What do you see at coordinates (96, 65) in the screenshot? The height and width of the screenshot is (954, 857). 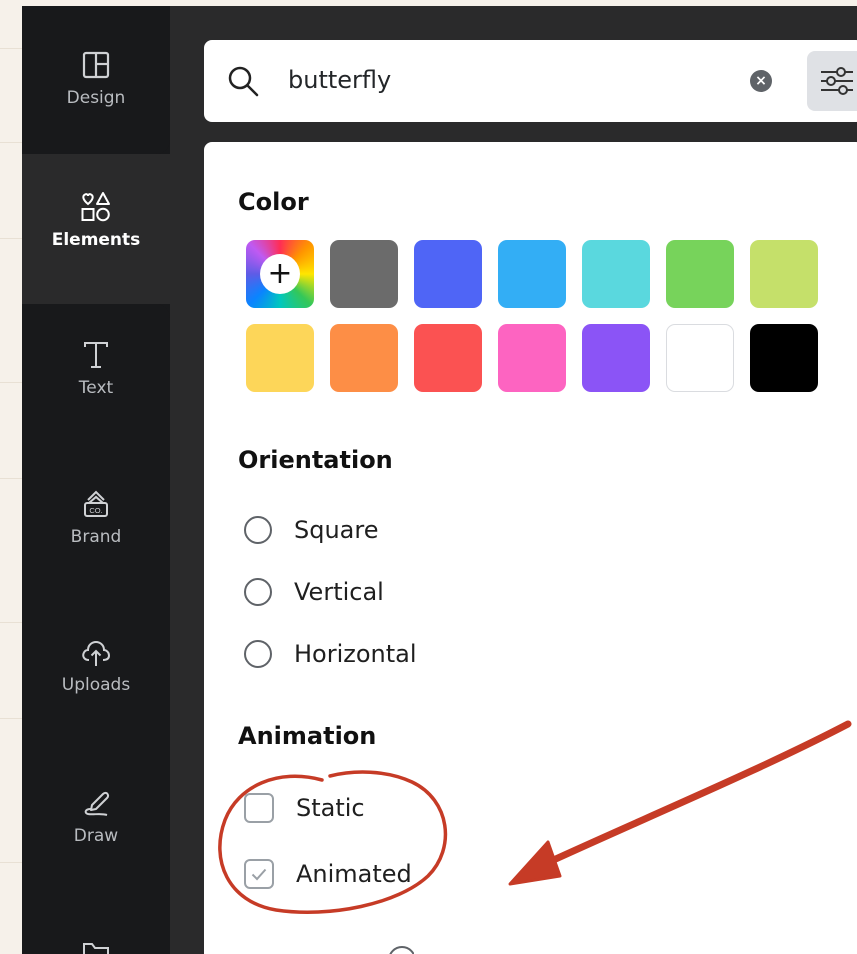 I see `layout-icon` at bounding box center [96, 65].